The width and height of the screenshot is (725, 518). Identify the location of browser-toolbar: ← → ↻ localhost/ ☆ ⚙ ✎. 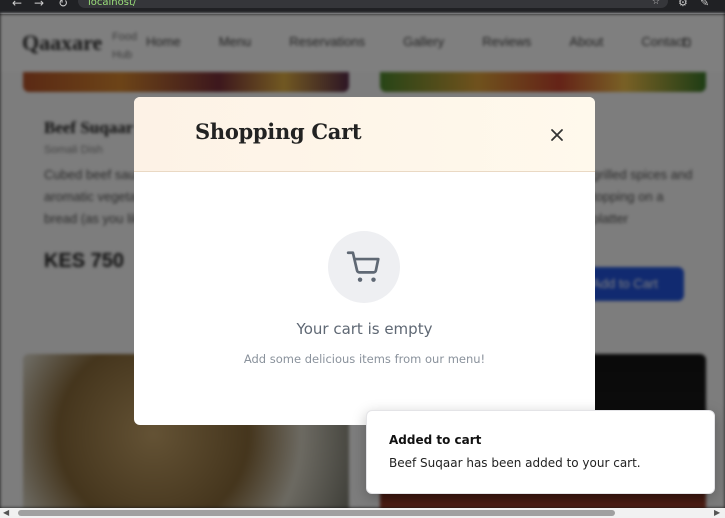
(362, 7).